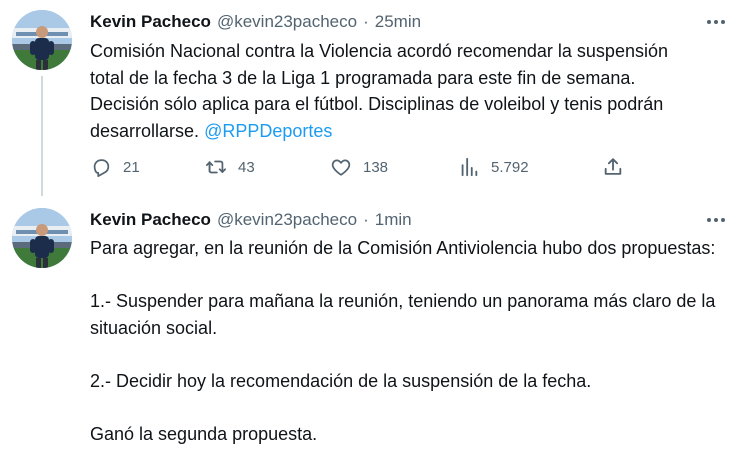  What do you see at coordinates (115, 167) in the screenshot?
I see `reply-button: 21` at bounding box center [115, 167].